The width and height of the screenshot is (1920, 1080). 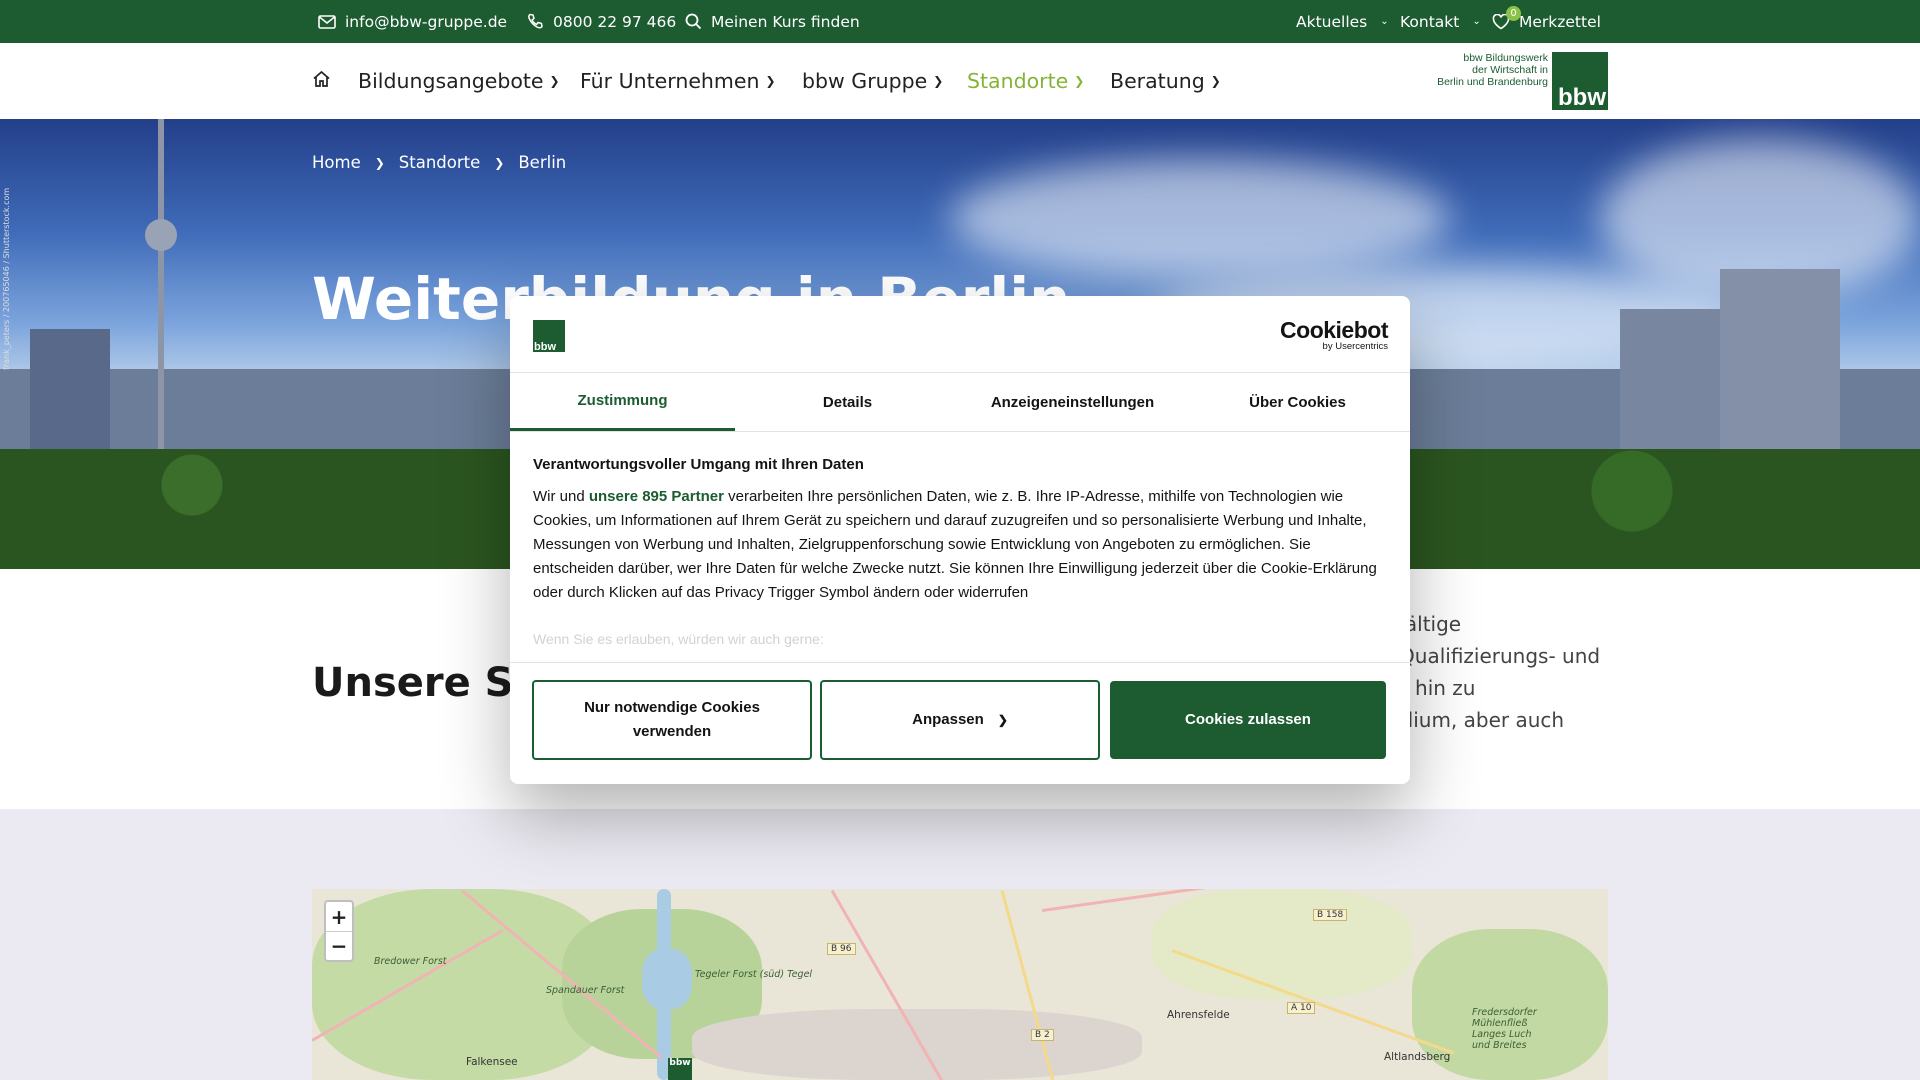 I want to click on zoom-out-button: −, so click(x=339, y=945).